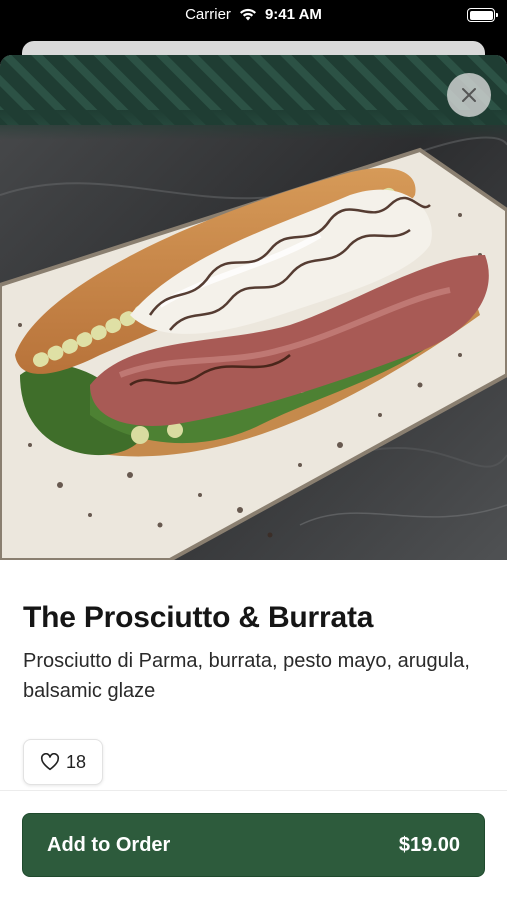 This screenshot has height=900, width=507. What do you see at coordinates (208, 14) in the screenshot?
I see `carrier-label: Carrier` at bounding box center [208, 14].